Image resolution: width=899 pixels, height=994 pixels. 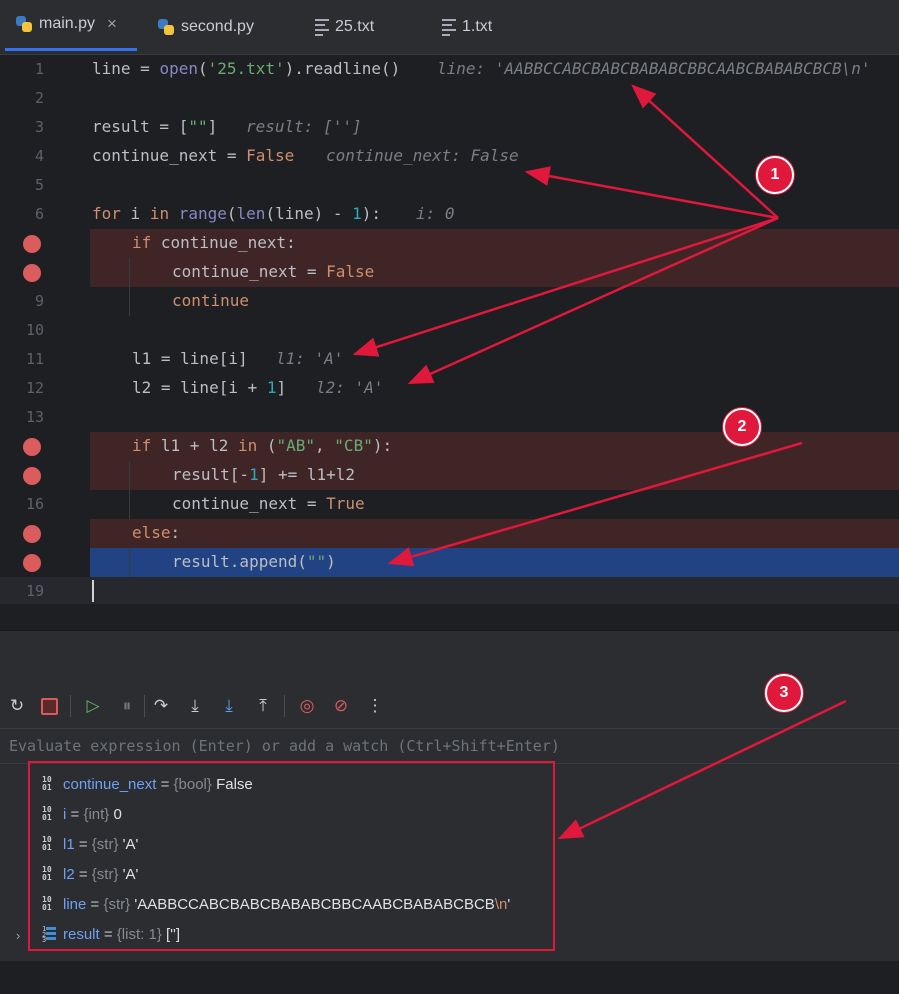 I want to click on code-text: line = open('25.txt').readline(), so click(x=246, y=68).